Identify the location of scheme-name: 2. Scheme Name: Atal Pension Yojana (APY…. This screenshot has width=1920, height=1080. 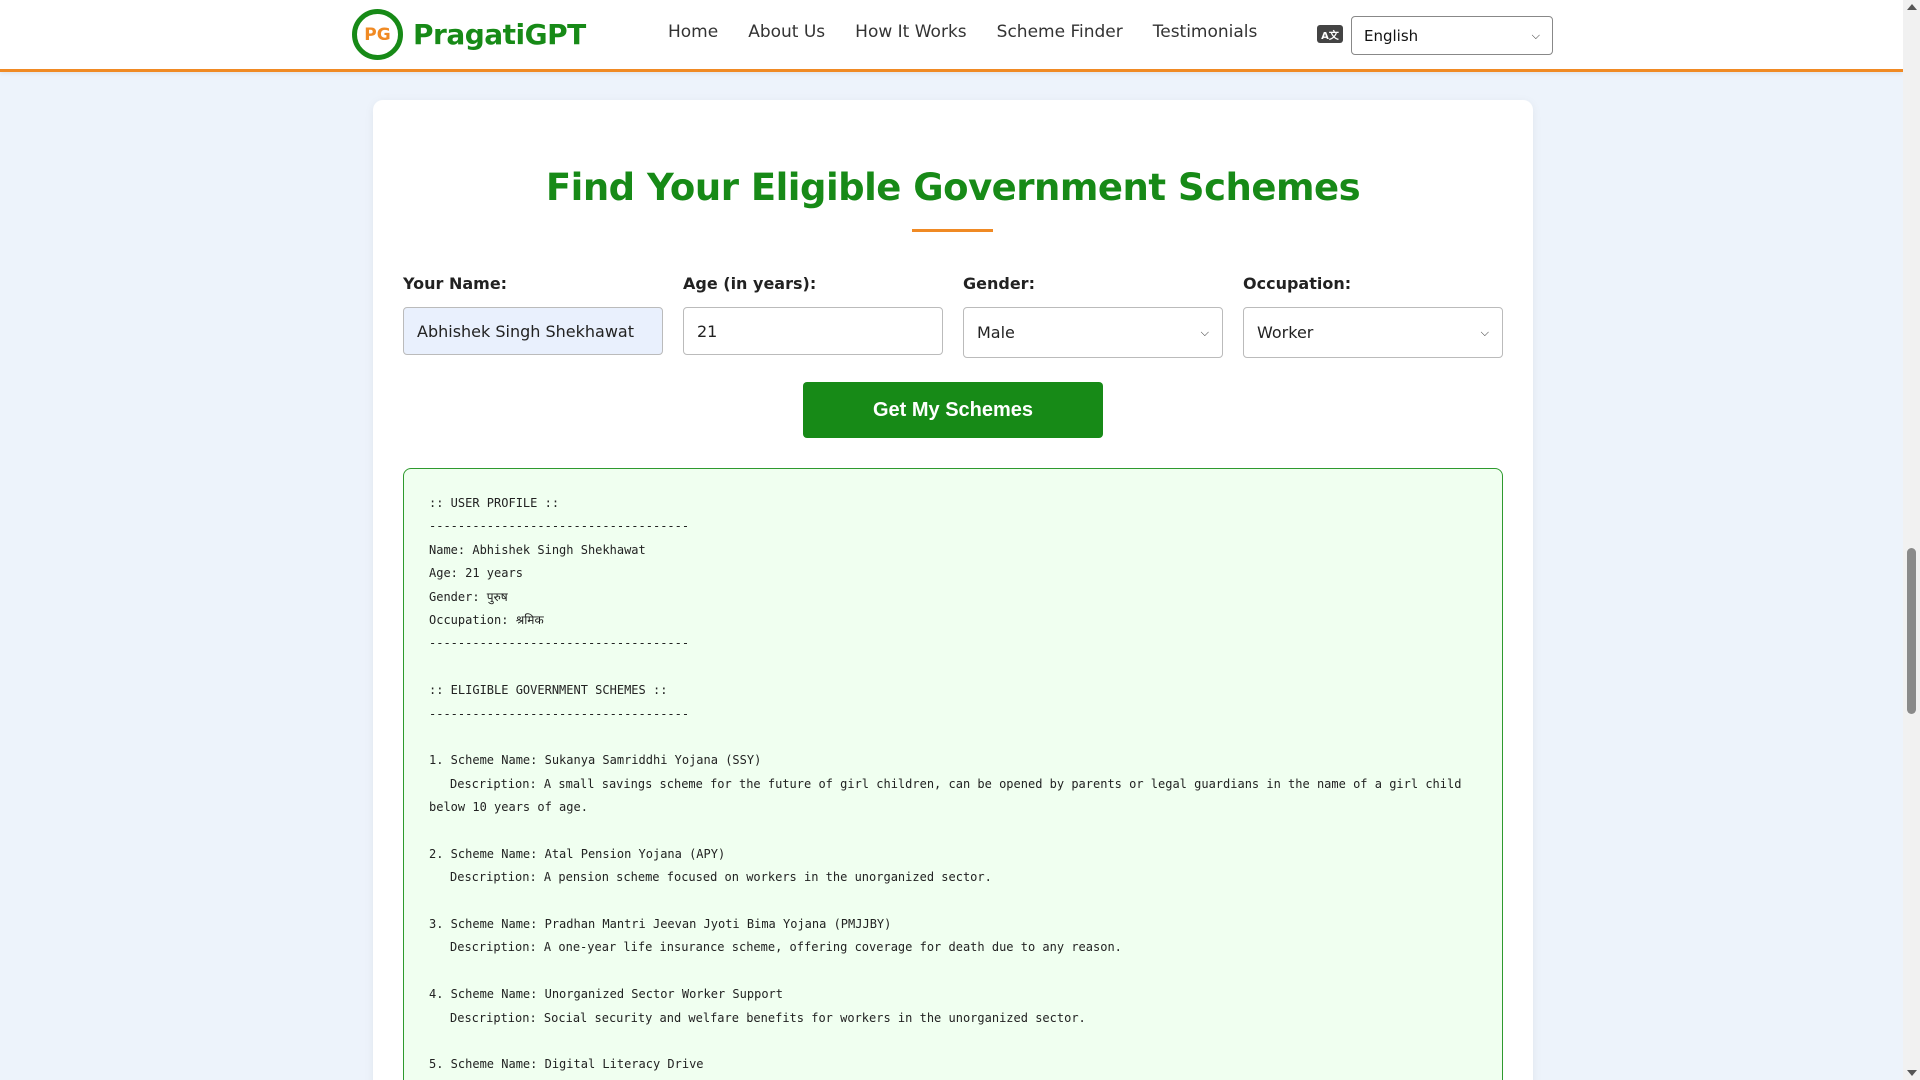
(577, 853).